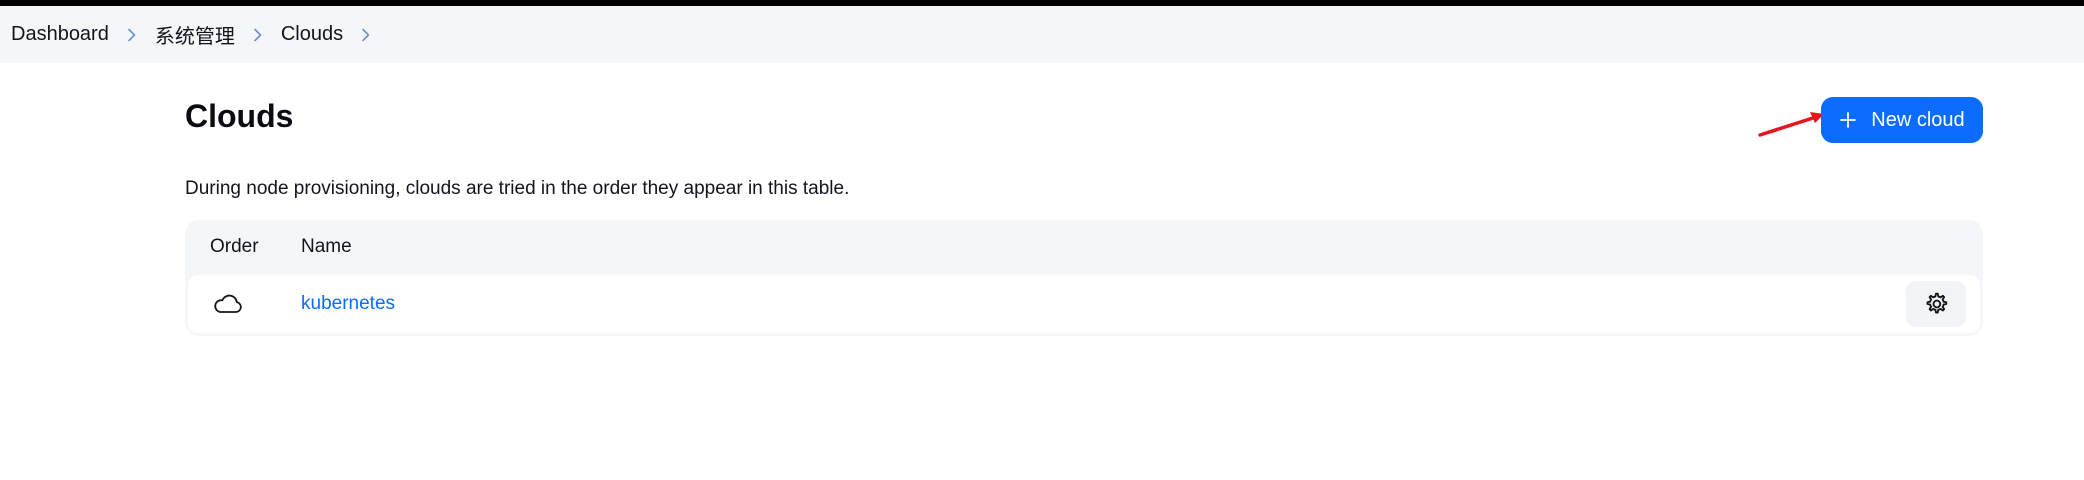 Image resolution: width=2084 pixels, height=480 pixels. I want to click on page-title: Clouds, so click(239, 116).